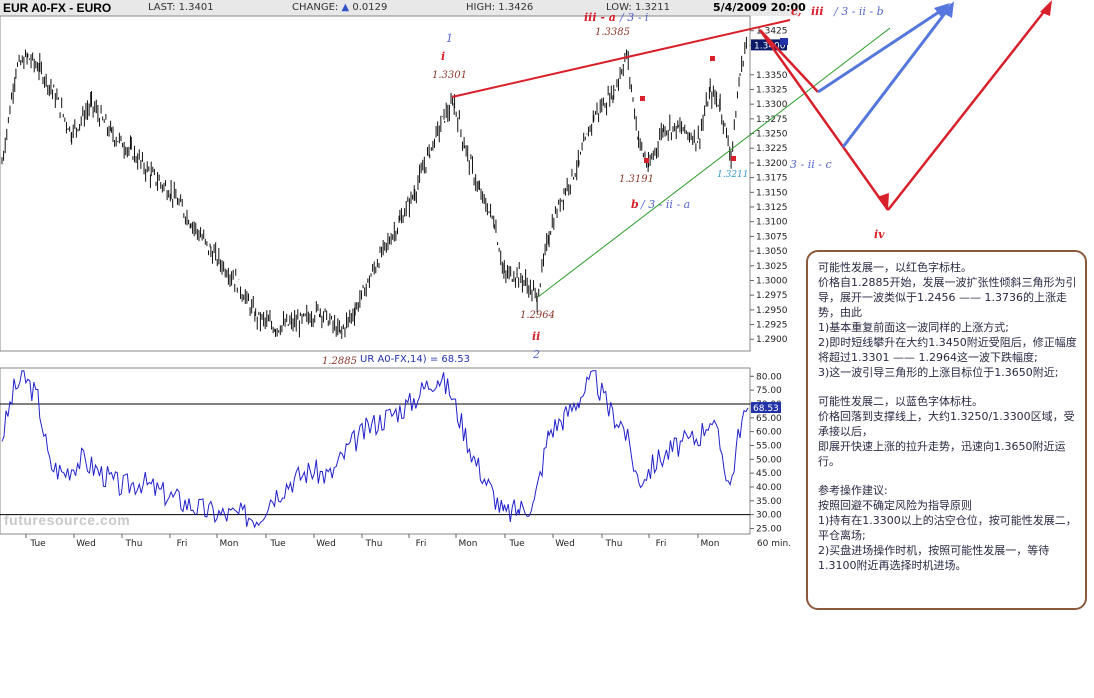  Describe the element at coordinates (635, 204) in the screenshot. I see `wave-label-b: b` at that location.